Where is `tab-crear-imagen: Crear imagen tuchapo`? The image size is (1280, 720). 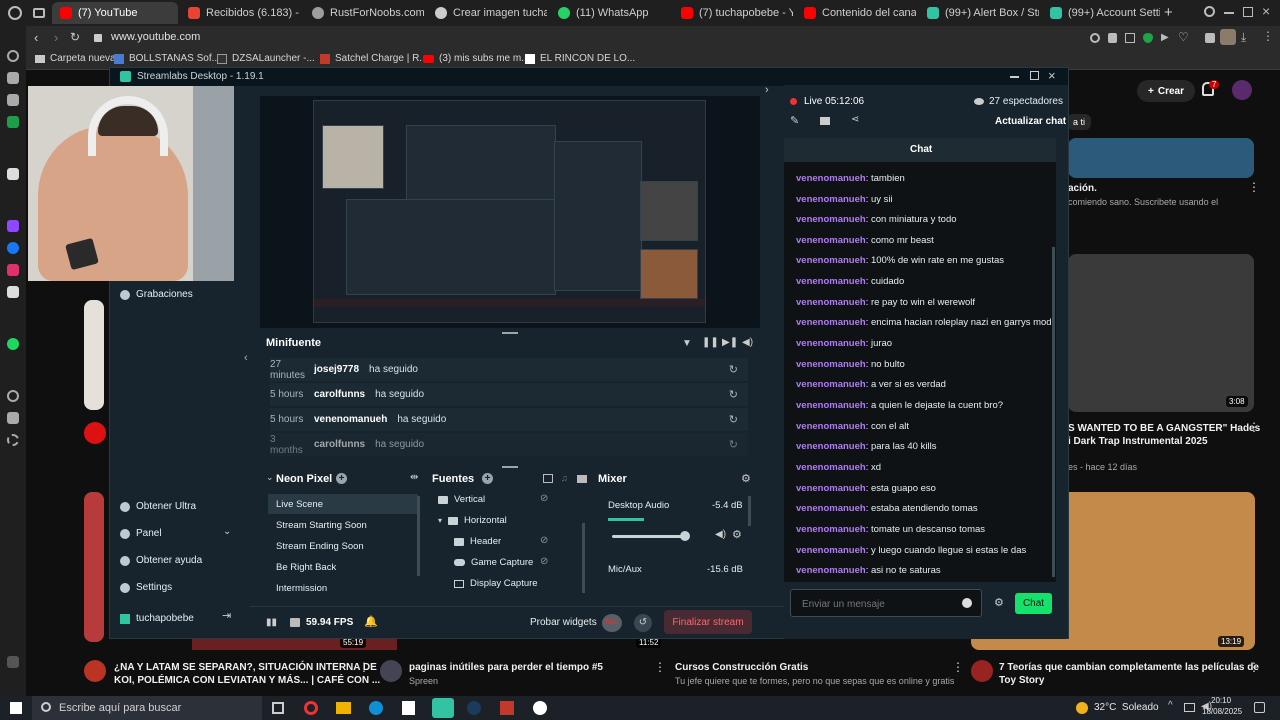
tab-crear-imagen: Crear imagen tuchapo is located at coordinates (487, 13).